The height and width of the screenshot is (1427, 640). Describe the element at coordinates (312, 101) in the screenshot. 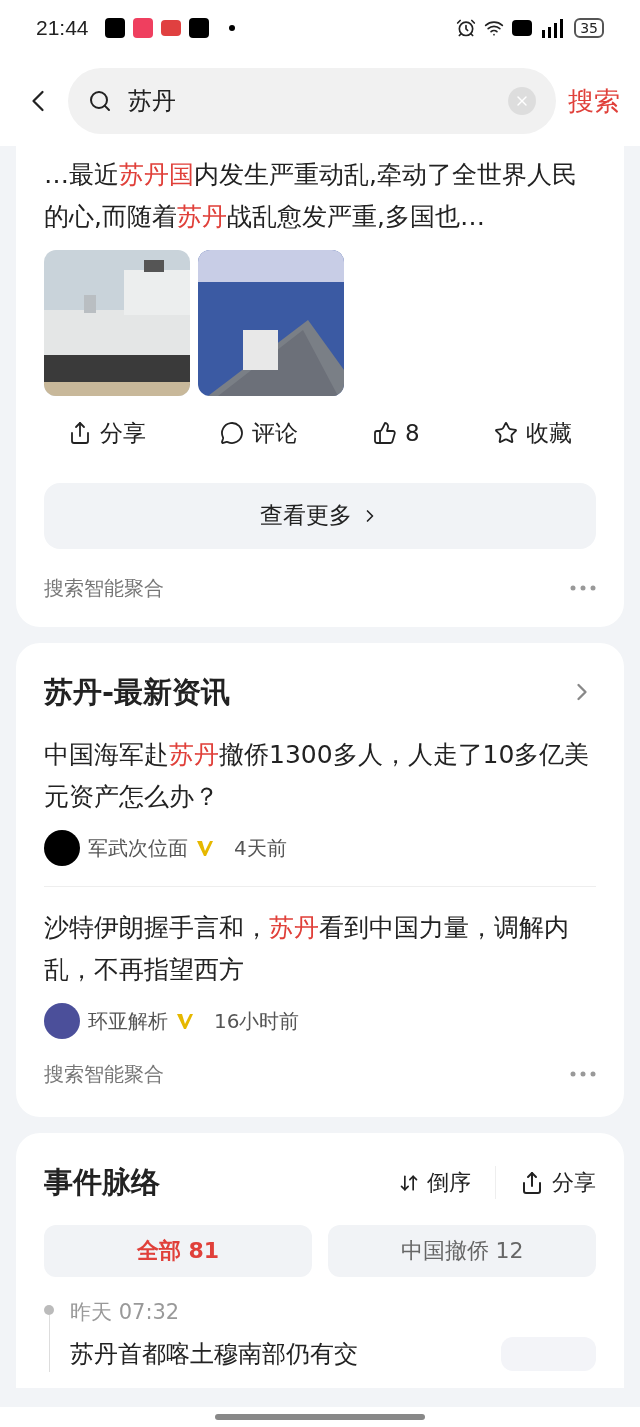

I see `search-field: 苏丹` at that location.